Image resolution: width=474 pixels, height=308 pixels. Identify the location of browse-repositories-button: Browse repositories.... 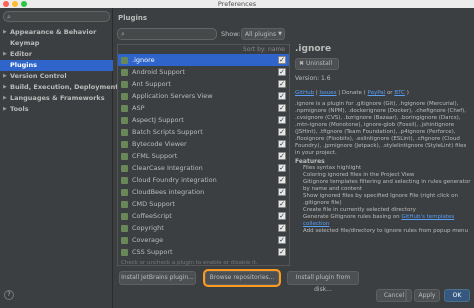
(242, 278).